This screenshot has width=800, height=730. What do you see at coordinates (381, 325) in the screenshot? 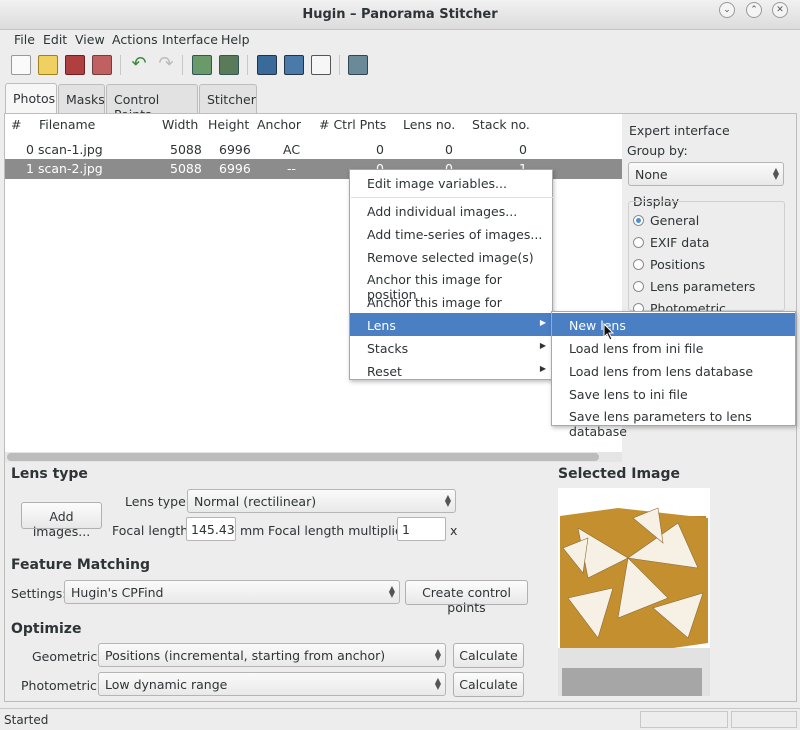
I see `menu-item-lens-label: Lens` at bounding box center [381, 325].